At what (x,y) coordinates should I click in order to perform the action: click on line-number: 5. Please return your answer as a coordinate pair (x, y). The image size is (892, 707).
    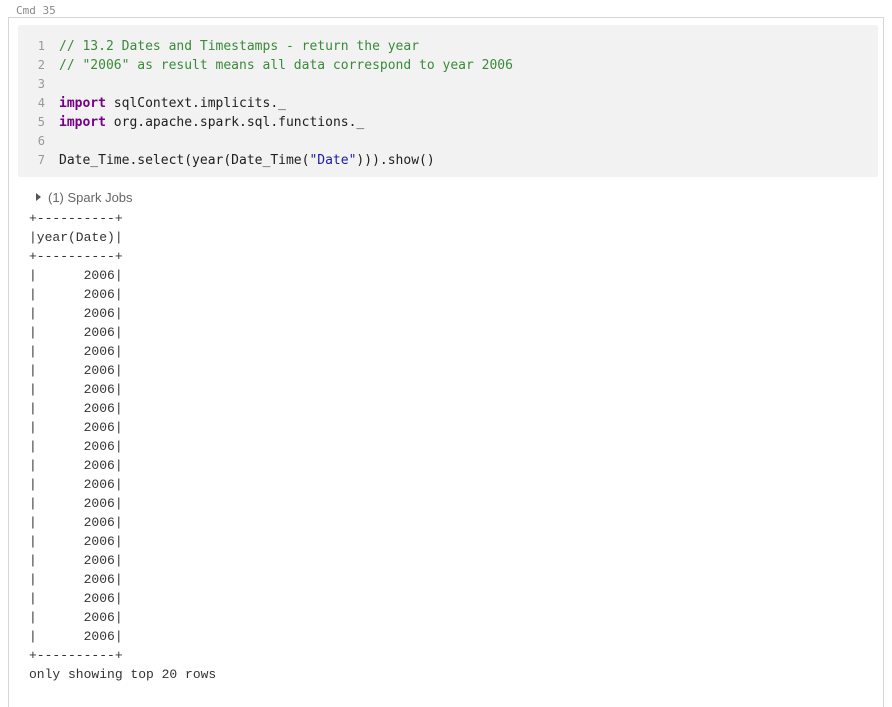
    Looking at the image, I should click on (41, 122).